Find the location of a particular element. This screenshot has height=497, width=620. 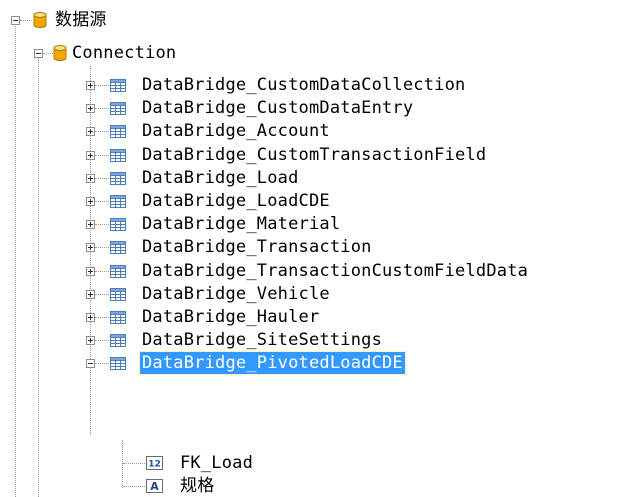

tree-node-label: DataBridge_Account is located at coordinates (236, 131).